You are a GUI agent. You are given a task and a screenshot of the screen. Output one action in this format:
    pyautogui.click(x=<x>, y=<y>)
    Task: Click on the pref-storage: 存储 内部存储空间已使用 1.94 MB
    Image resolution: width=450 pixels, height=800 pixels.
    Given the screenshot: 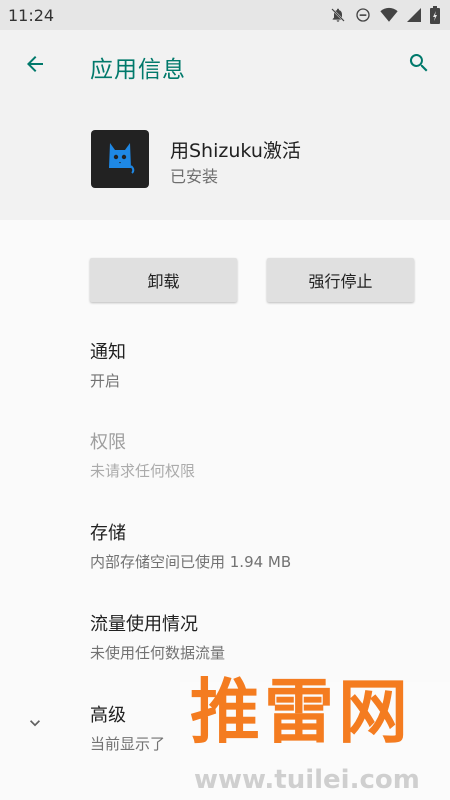 What is the action you would take?
    pyautogui.click(x=190, y=545)
    